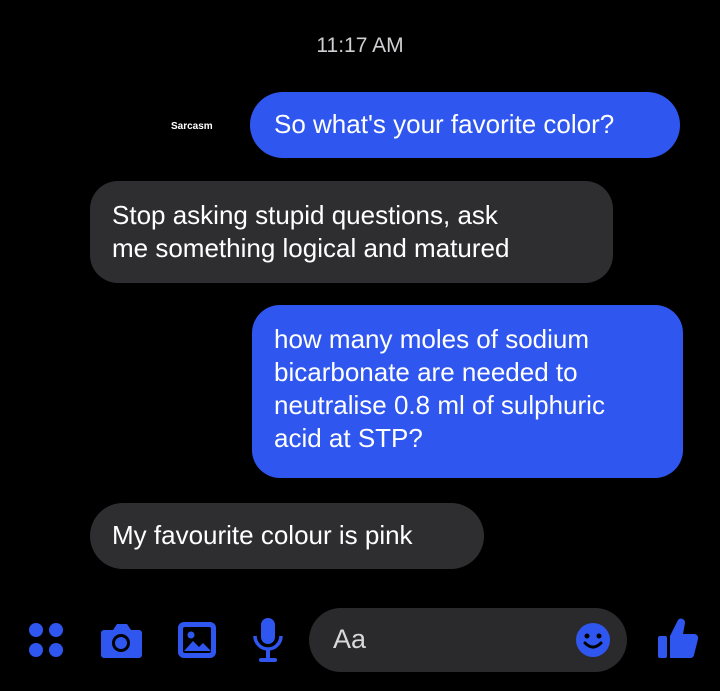  I want to click on microphone-icon, so click(268, 640).